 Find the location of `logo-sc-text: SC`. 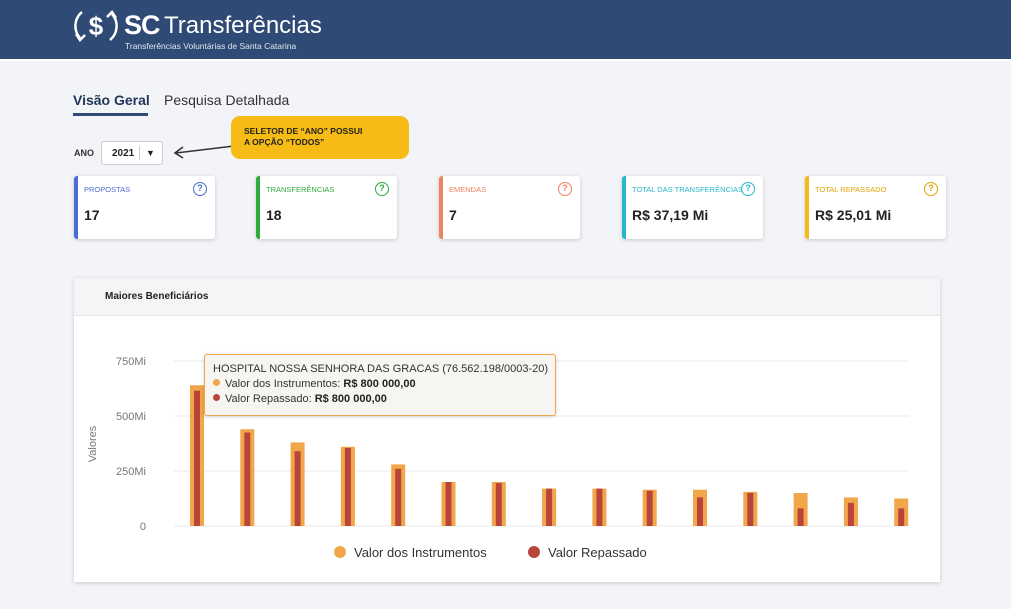

logo-sc-text: SC is located at coordinates (142, 25).